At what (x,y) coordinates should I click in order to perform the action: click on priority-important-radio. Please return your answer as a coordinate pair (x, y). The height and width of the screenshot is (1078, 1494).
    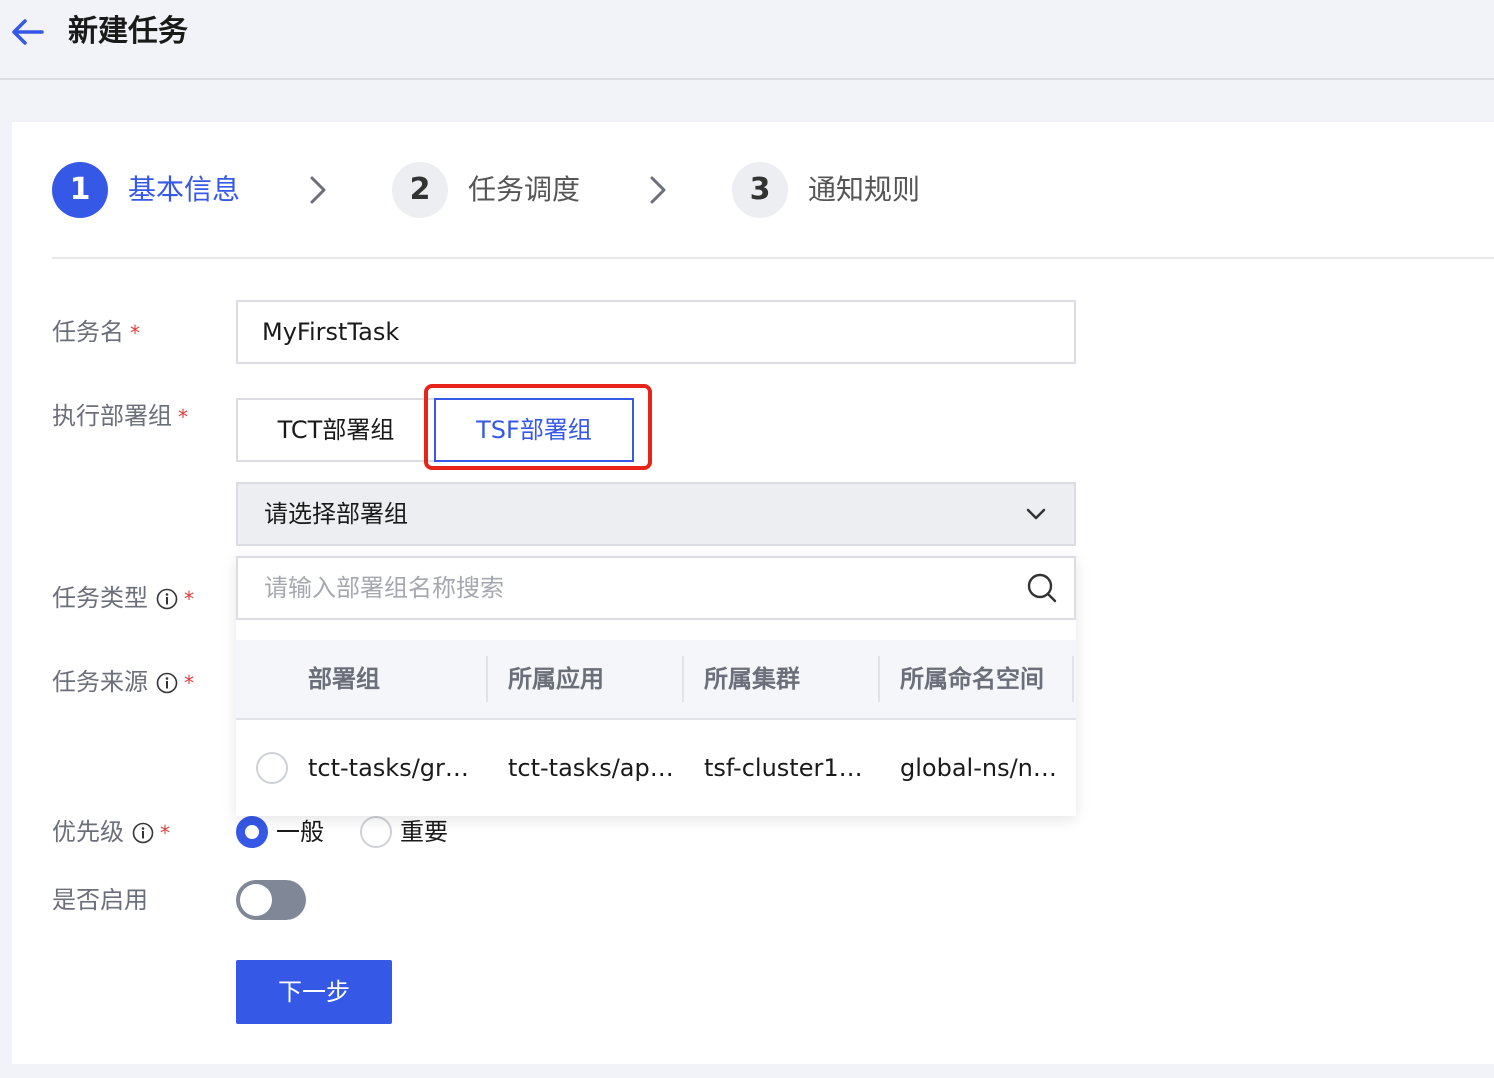
    Looking at the image, I should click on (376, 832).